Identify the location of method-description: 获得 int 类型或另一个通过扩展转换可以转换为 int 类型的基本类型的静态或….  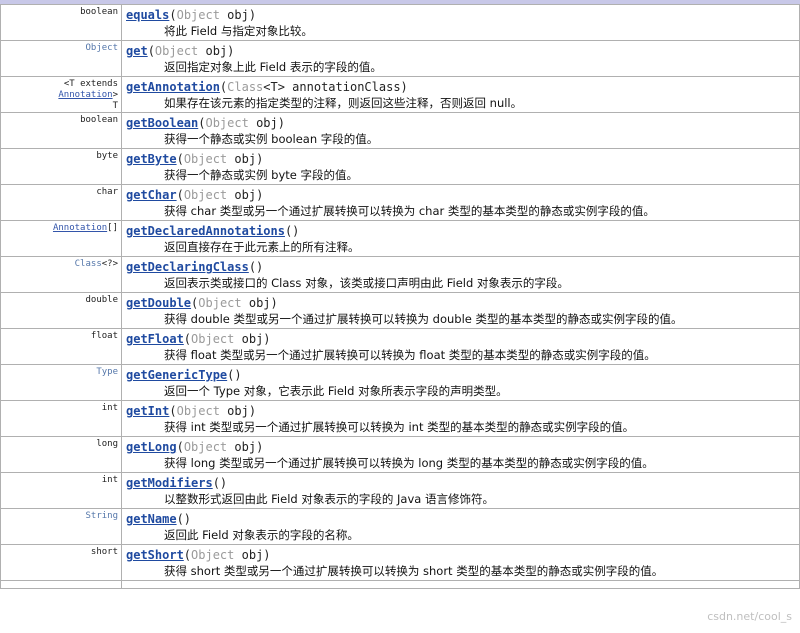
(399, 427).